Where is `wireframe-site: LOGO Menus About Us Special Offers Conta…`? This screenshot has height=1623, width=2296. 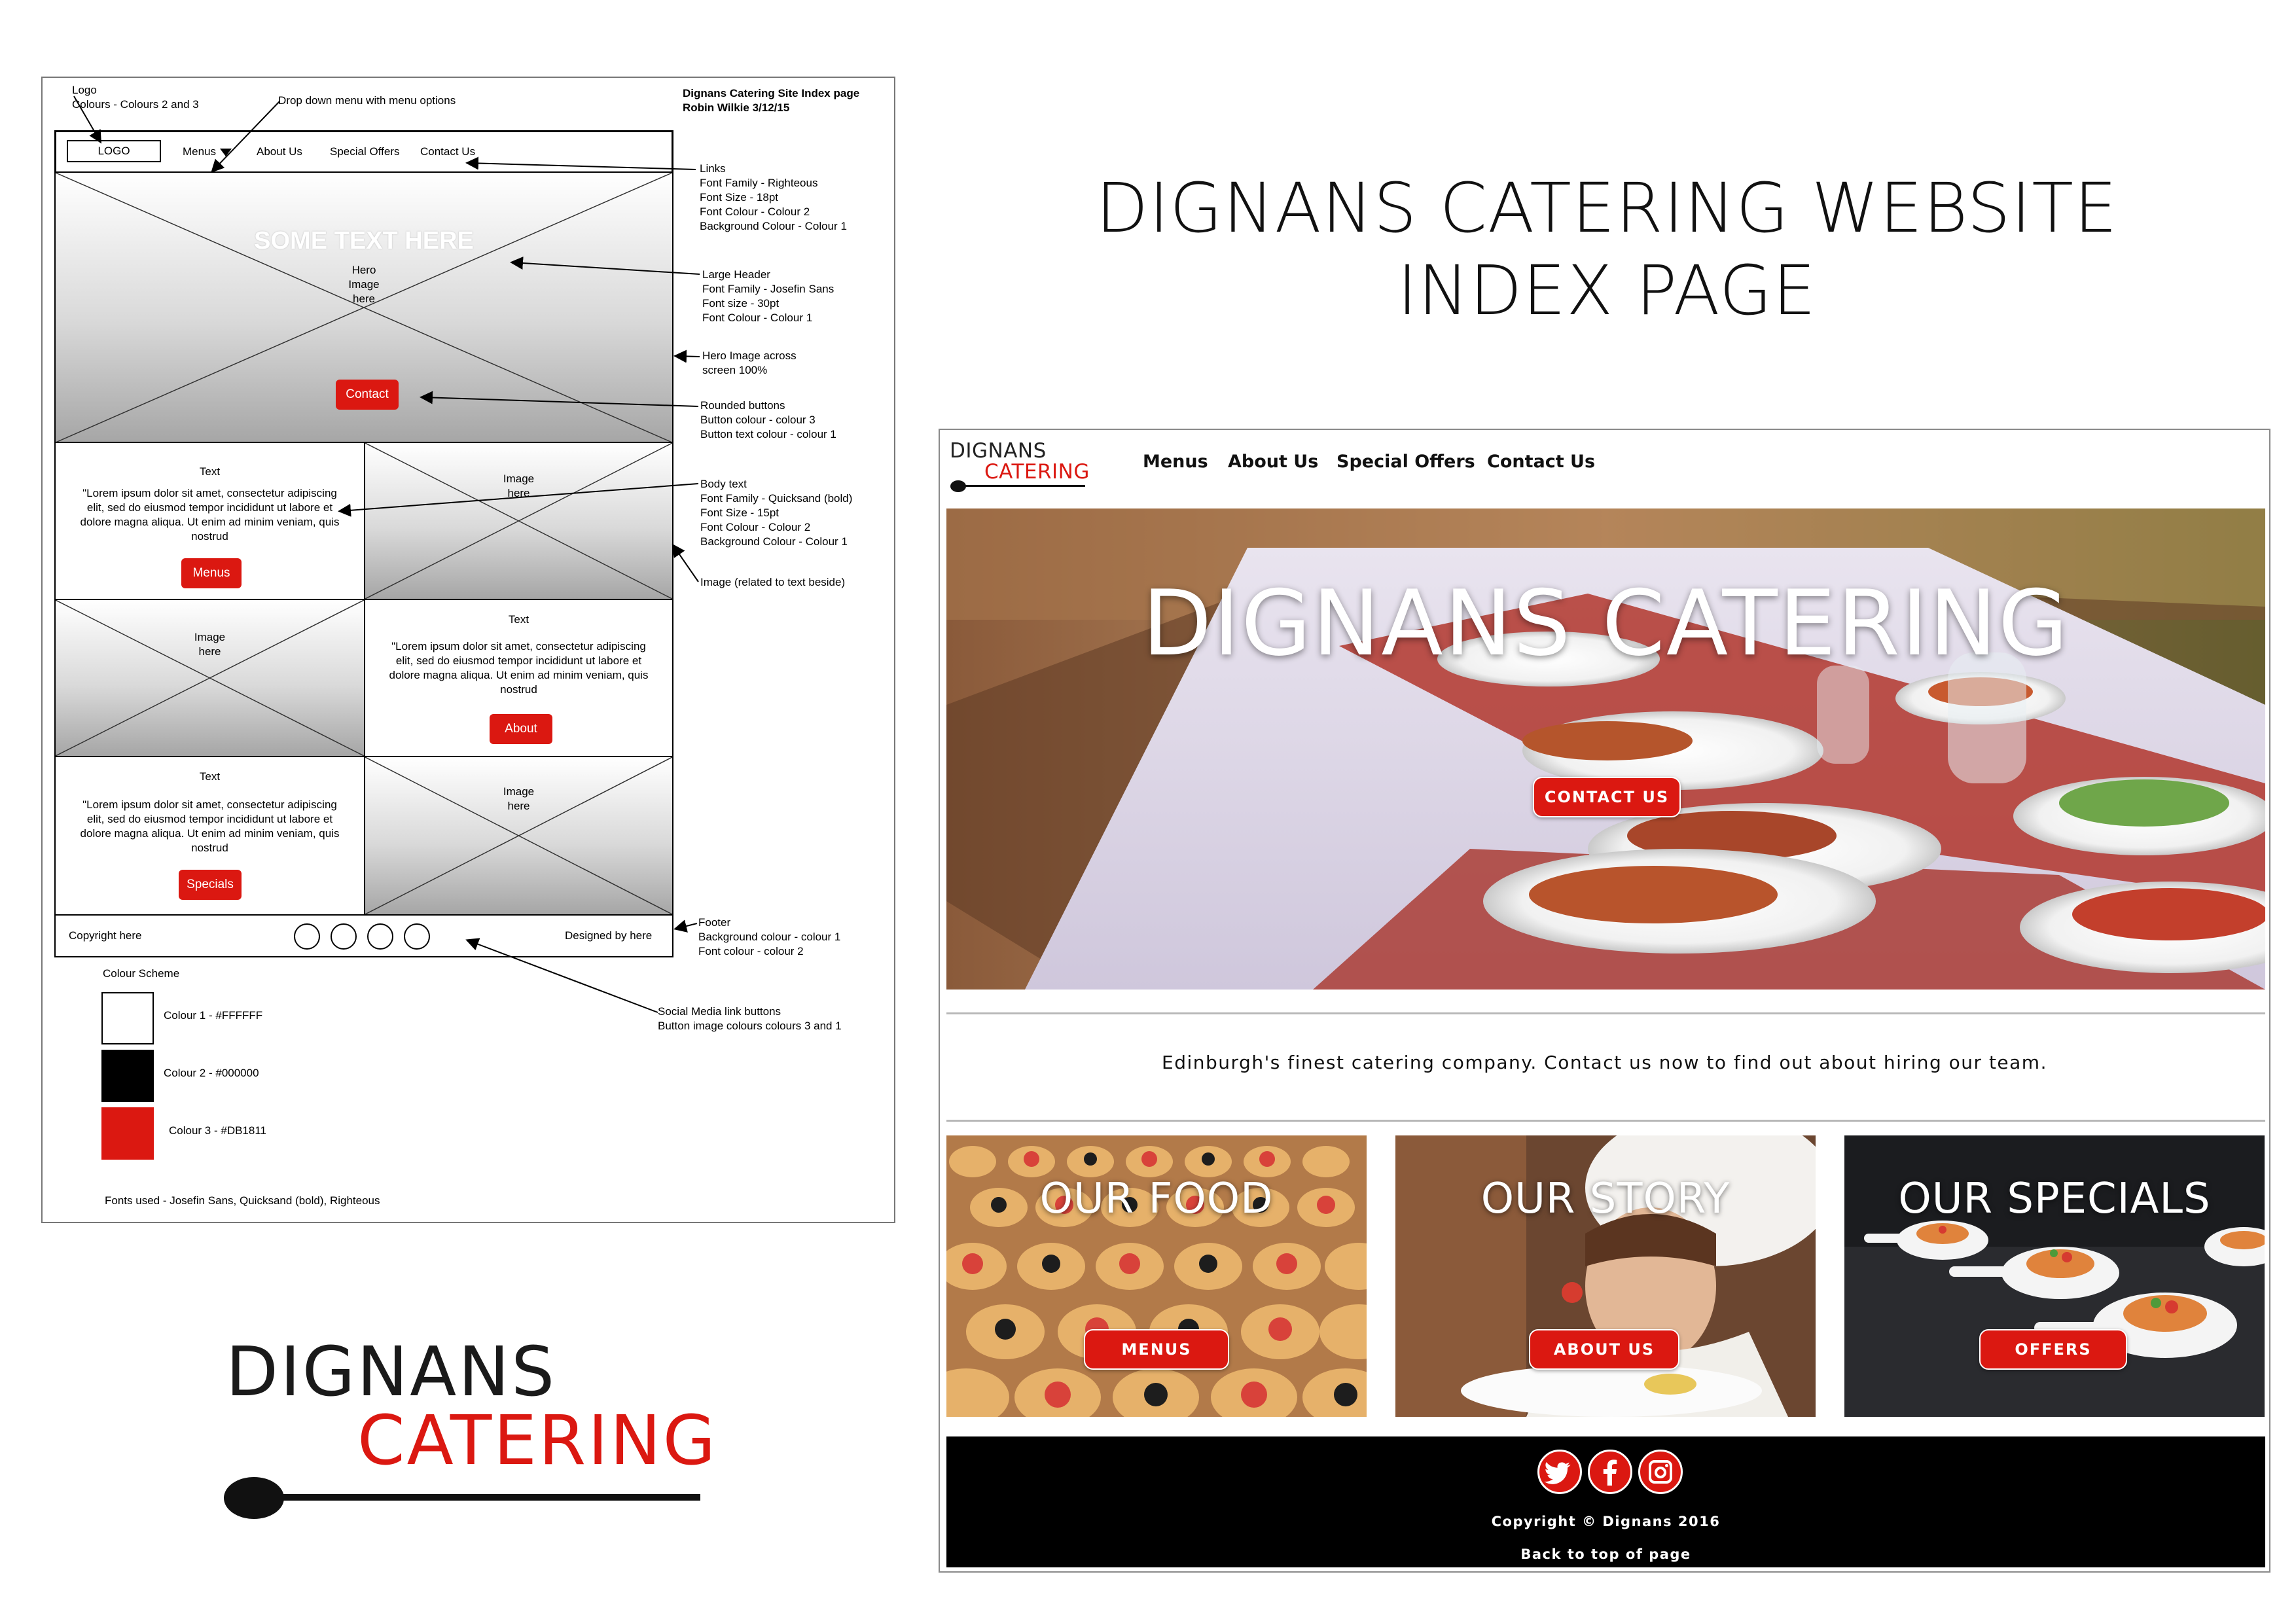
wireframe-site: LOGO Menus About Us Special Offers Conta… is located at coordinates (363, 544).